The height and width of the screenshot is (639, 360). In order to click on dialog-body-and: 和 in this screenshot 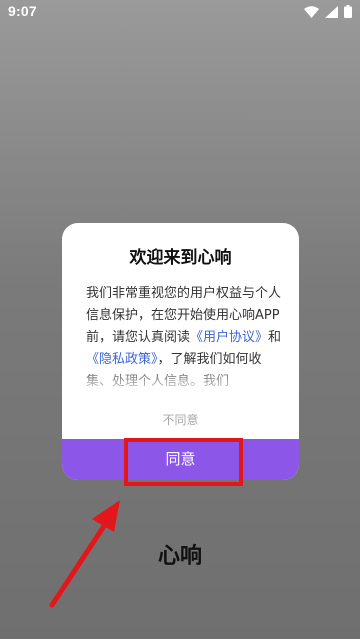, I will do `click(275, 337)`.